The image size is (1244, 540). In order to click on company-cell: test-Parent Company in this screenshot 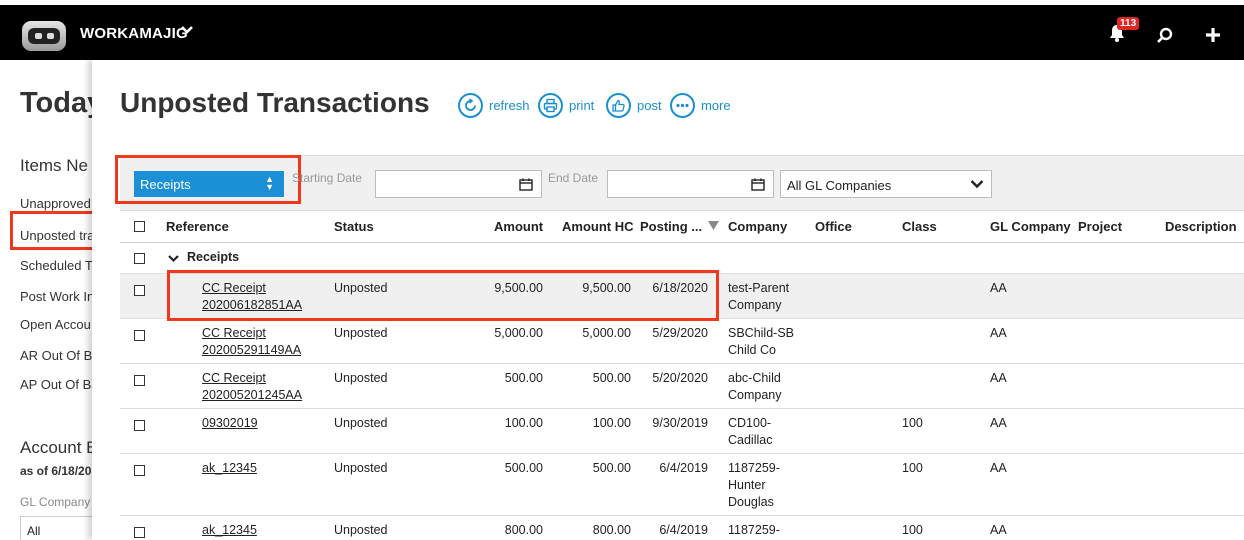, I will do `click(759, 296)`.